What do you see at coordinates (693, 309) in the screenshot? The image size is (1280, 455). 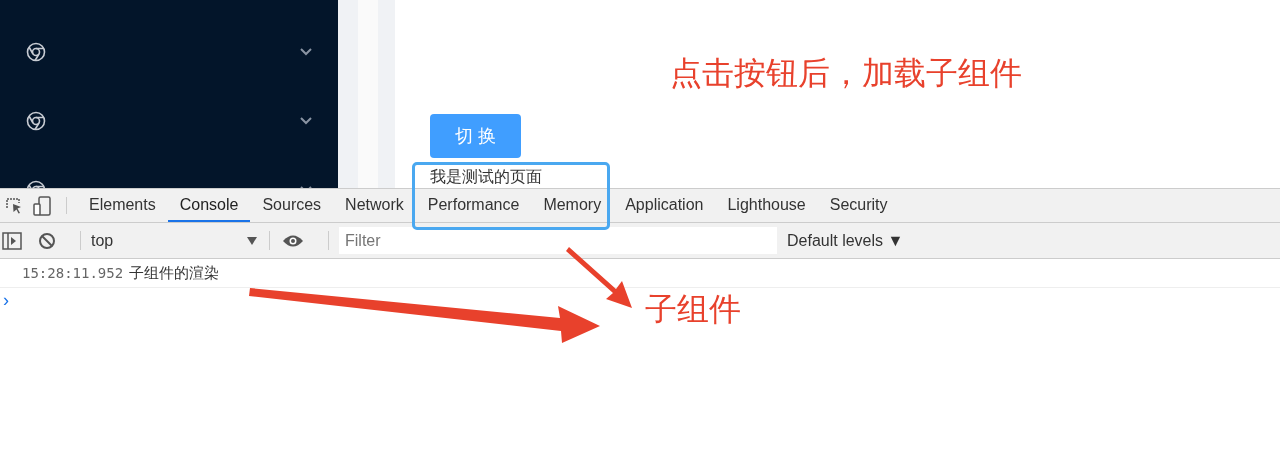 I see `annotation-label: 子组件` at bounding box center [693, 309].